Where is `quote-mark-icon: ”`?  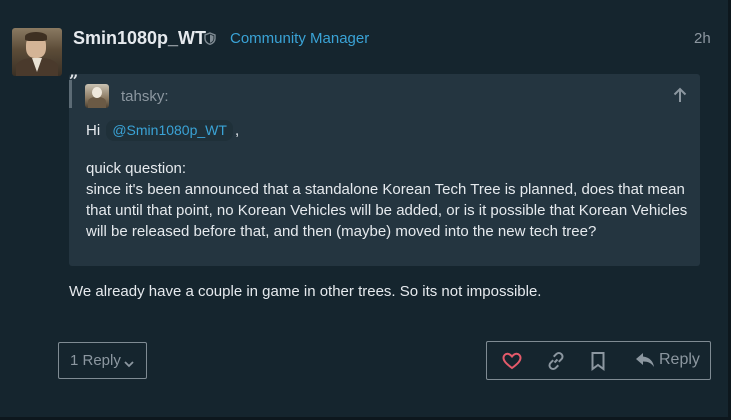
quote-mark-icon: ” is located at coordinates (74, 80).